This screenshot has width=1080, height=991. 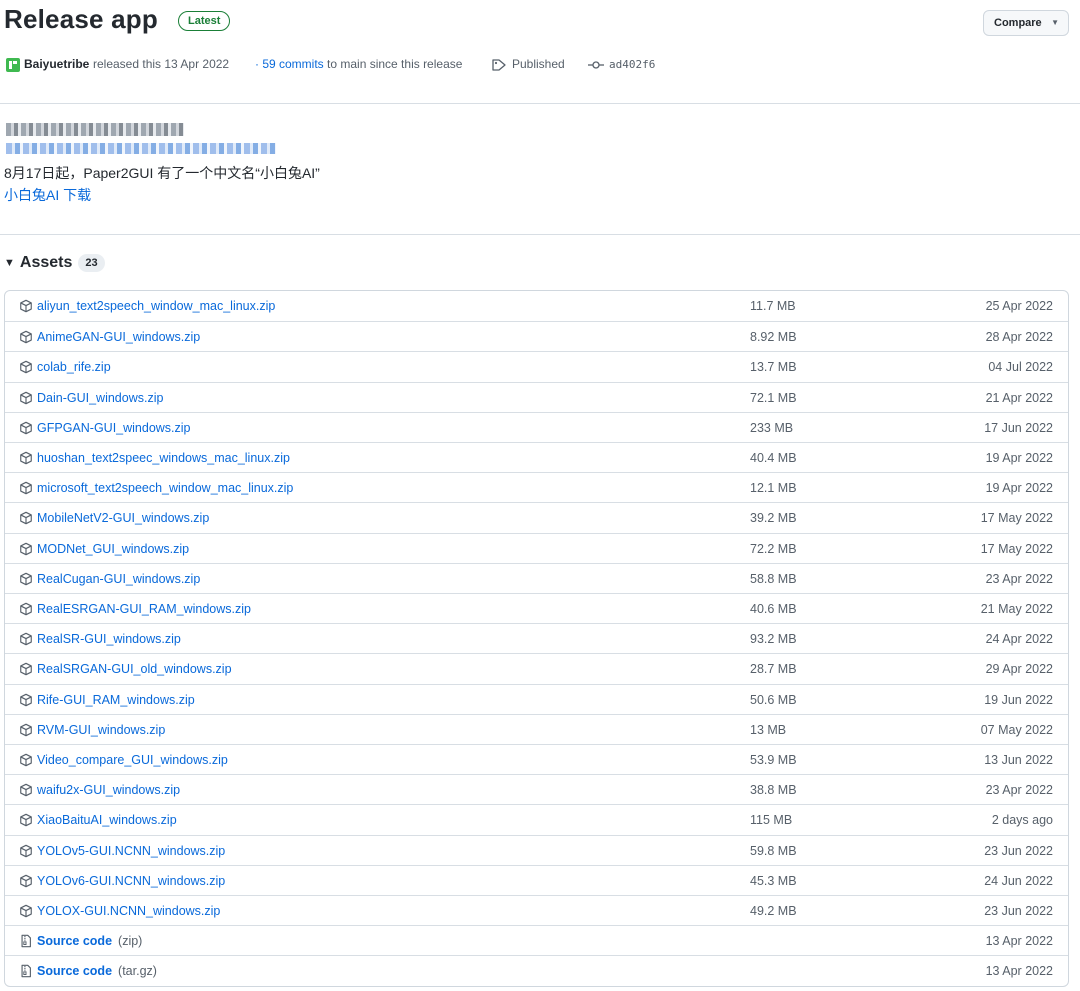 I want to click on asset-size: 13 MB, so click(x=768, y=729).